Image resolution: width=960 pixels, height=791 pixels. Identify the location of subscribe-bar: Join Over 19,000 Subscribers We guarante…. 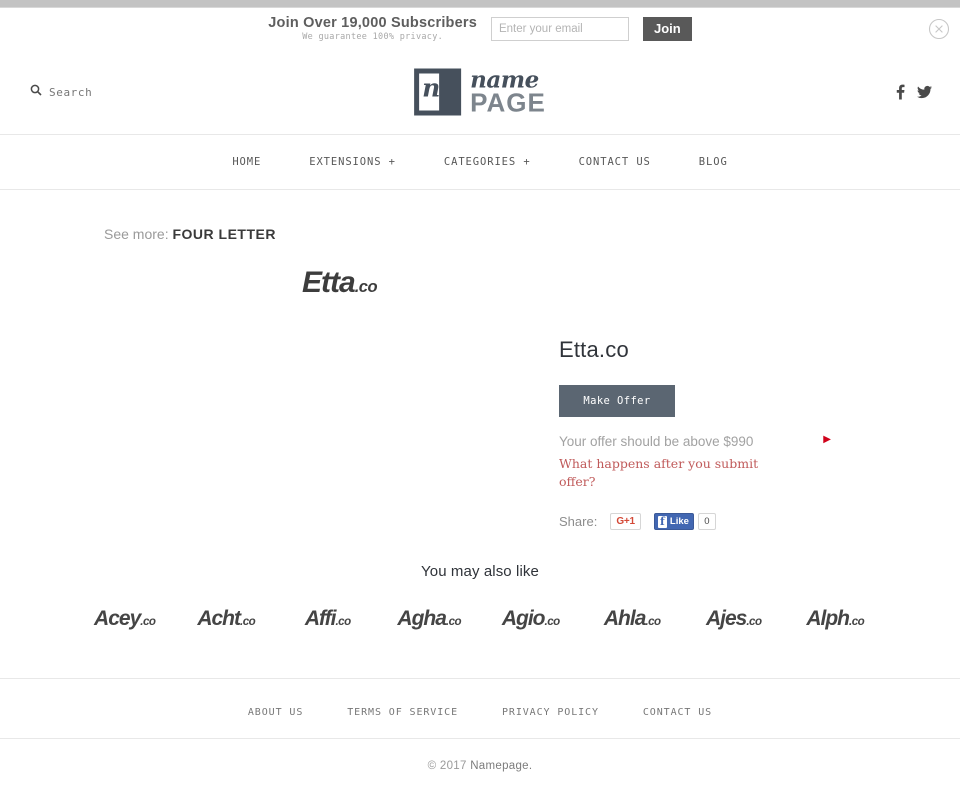
(480, 29).